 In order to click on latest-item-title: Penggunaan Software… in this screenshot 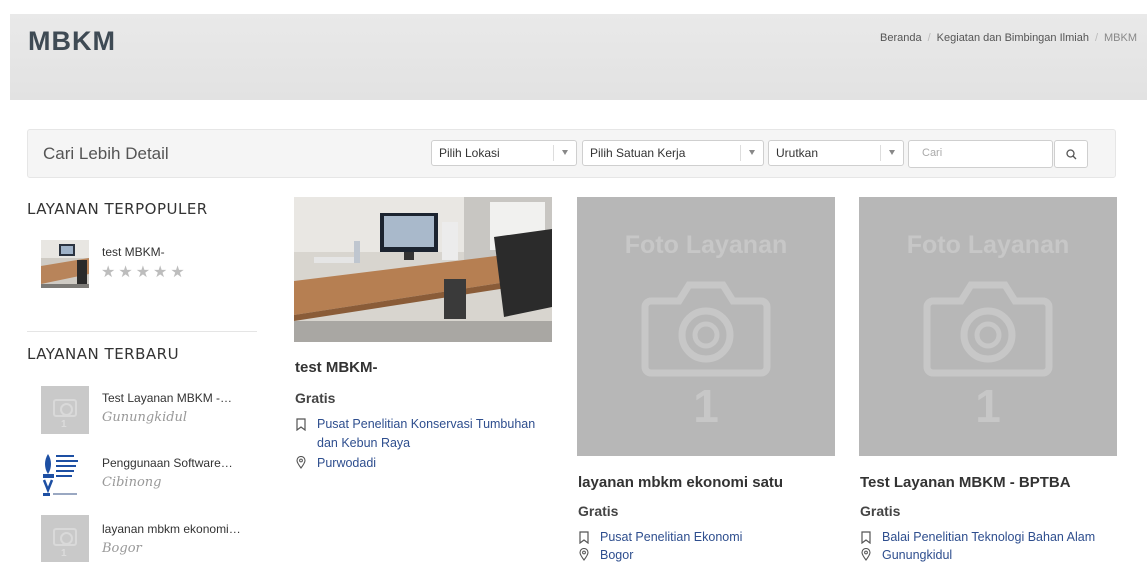, I will do `click(167, 463)`.